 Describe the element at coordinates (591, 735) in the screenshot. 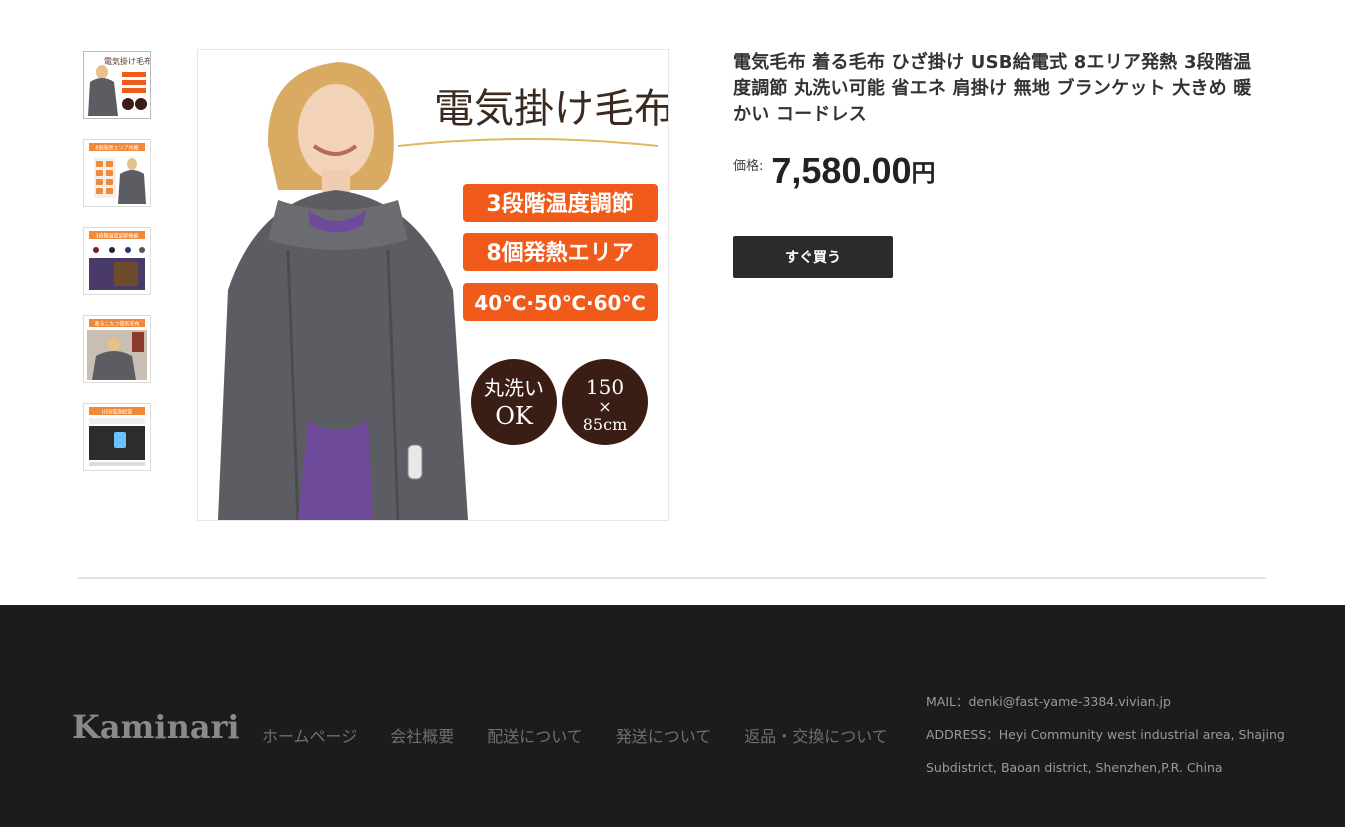

I see `footer-nav: ホームページ 会社概要 配送について 発送について 返品・交換について` at that location.